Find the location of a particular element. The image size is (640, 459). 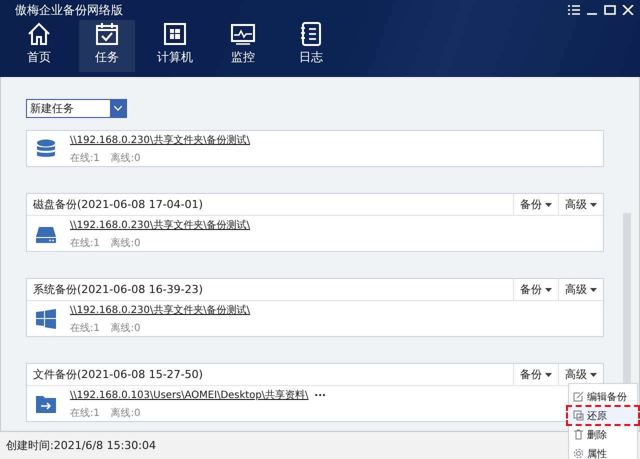

nav-tab: 首页 is located at coordinates (39, 46).